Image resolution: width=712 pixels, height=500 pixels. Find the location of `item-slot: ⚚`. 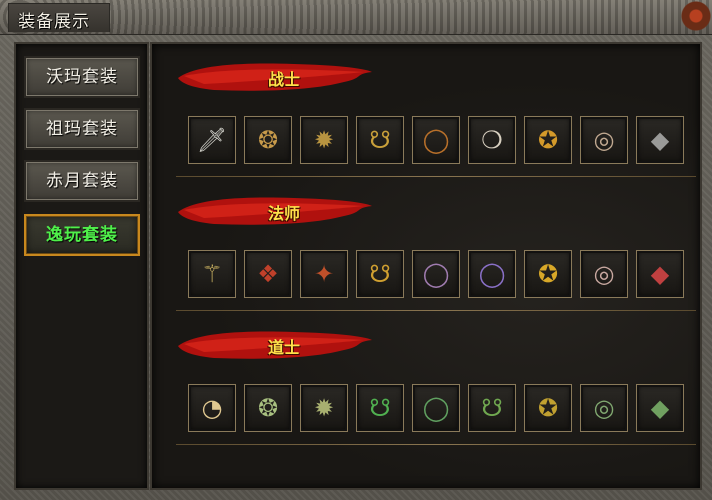

item-slot: ⚚ is located at coordinates (212, 274).